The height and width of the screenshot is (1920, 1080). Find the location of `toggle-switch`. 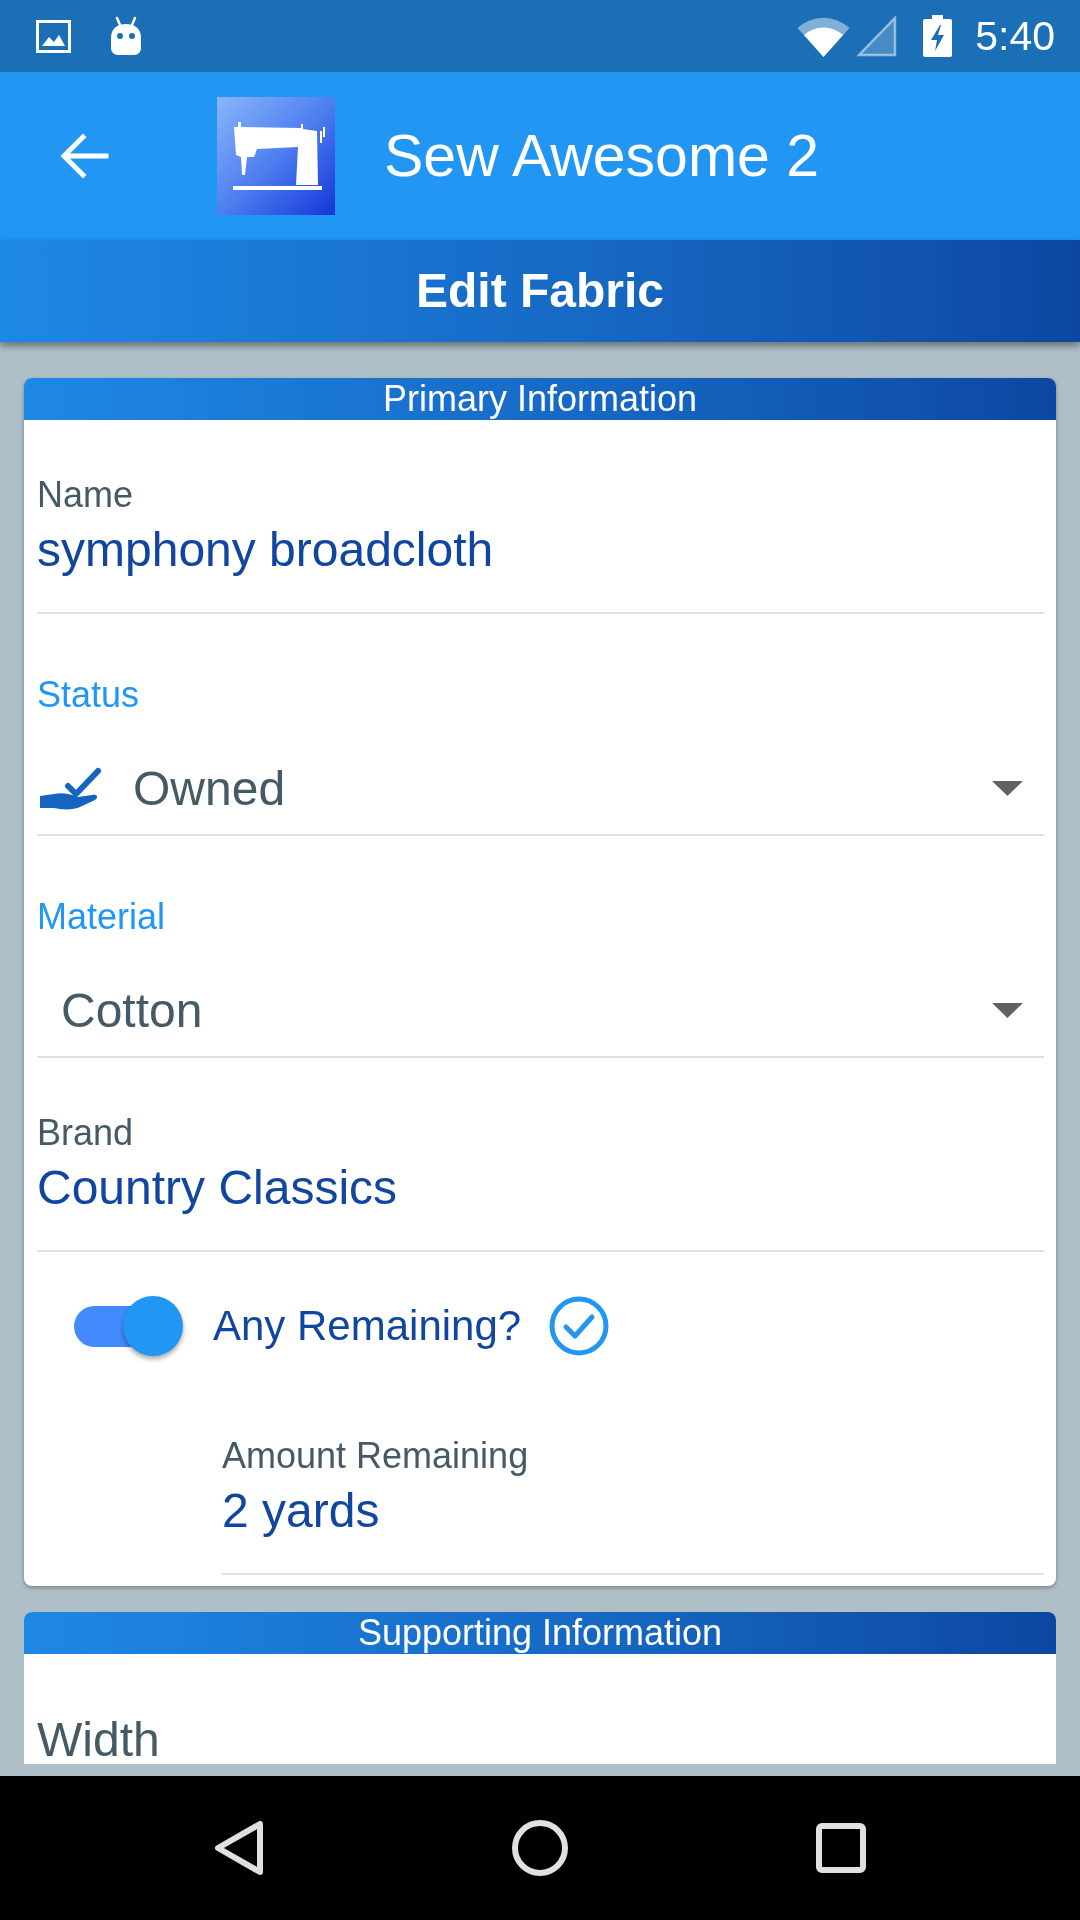

toggle-switch is located at coordinates (128, 1326).